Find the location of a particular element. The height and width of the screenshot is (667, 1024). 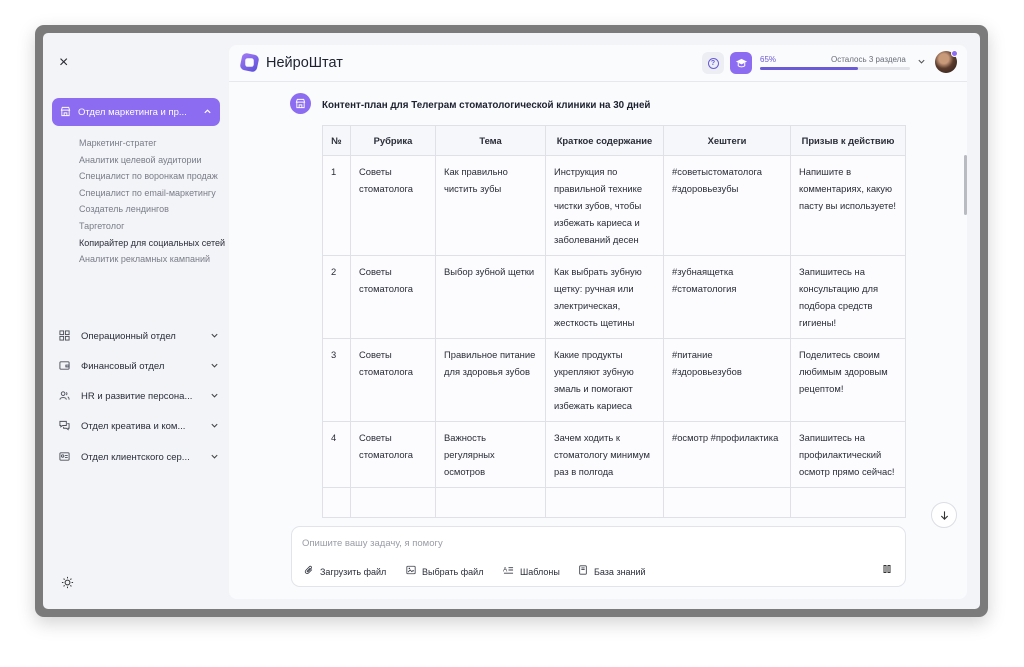

department-label: Операционный отдел is located at coordinates (128, 336).